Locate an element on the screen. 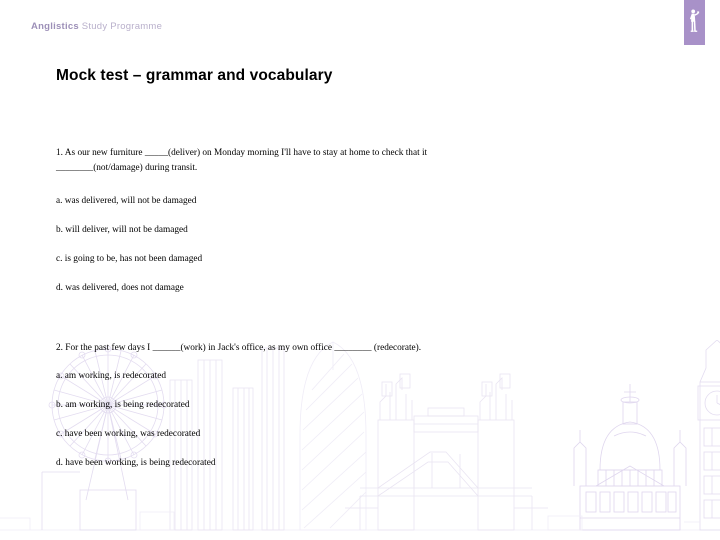  question-1-option-d: d. was delivered, does not damage is located at coordinates (120, 288).